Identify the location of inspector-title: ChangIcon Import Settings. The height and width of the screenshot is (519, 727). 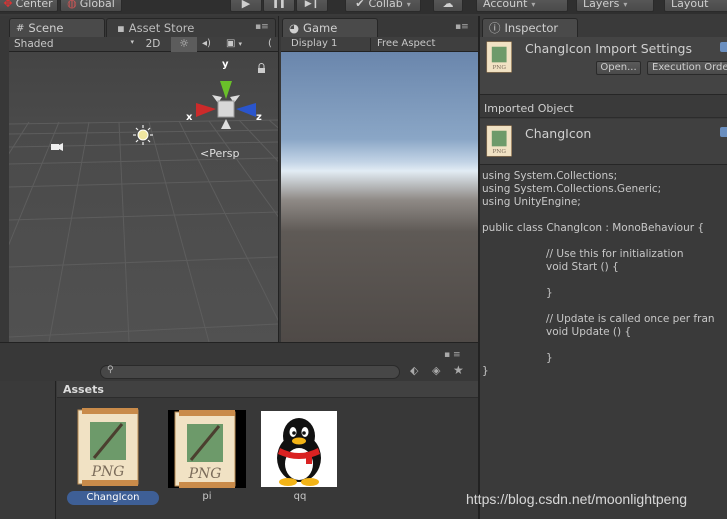
(608, 48).